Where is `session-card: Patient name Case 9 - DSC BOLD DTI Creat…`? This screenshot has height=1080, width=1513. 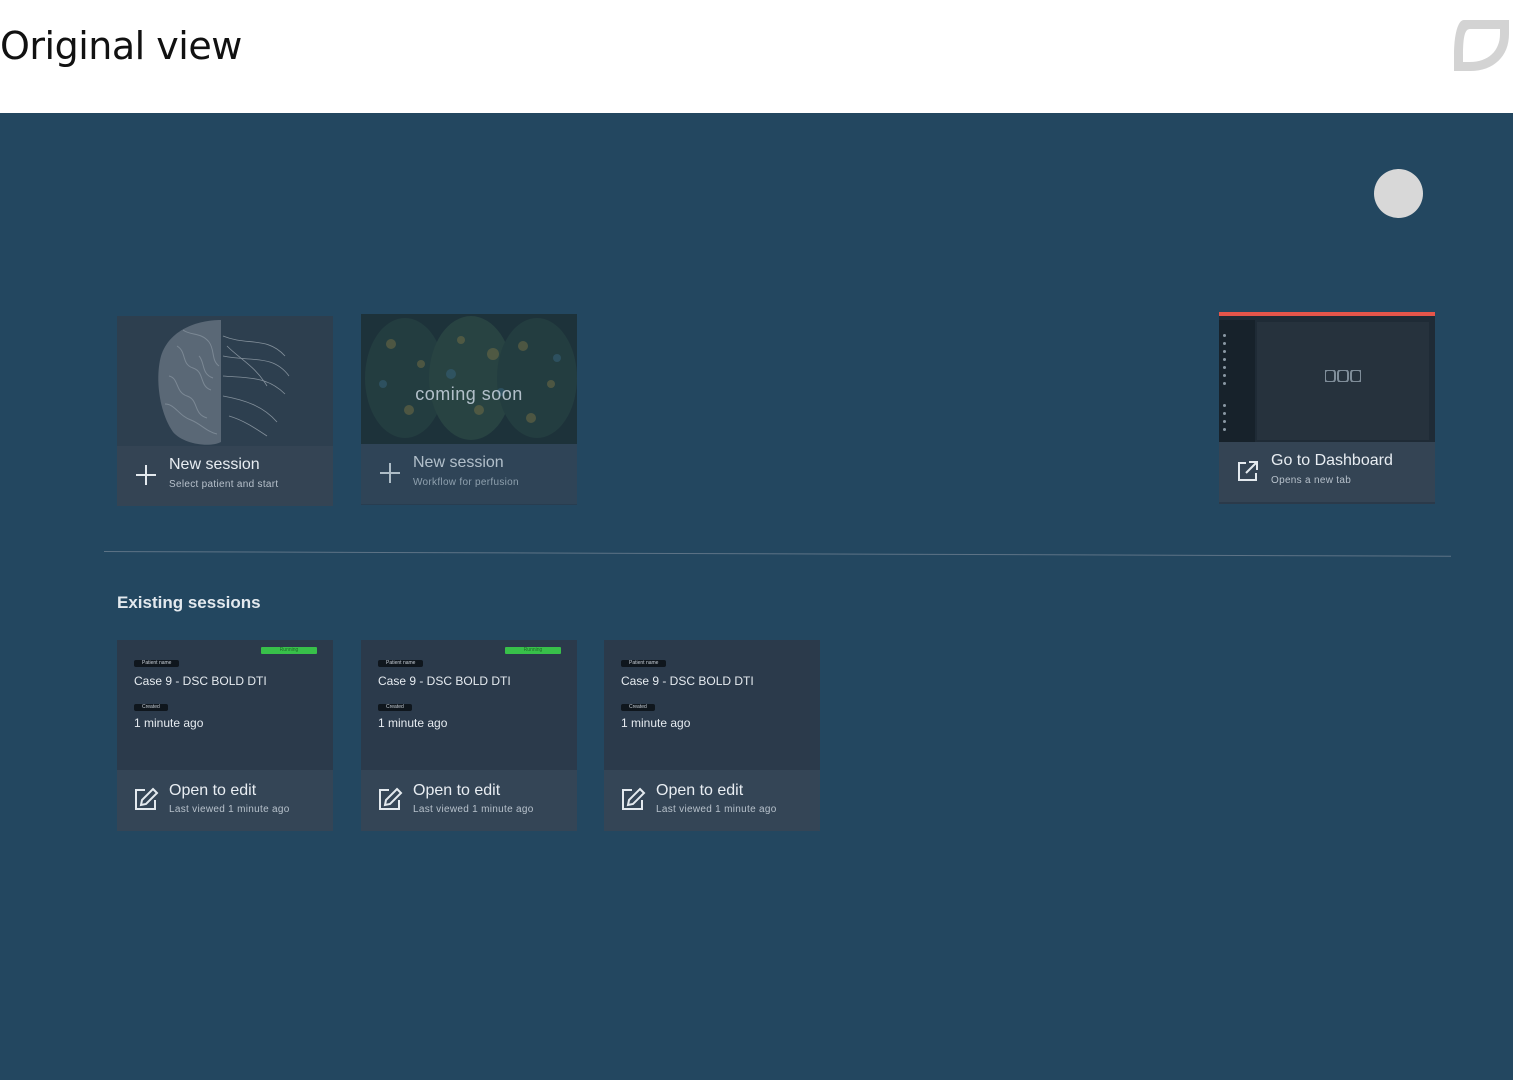 session-card: Patient name Case 9 - DSC BOLD DTI Creat… is located at coordinates (712, 735).